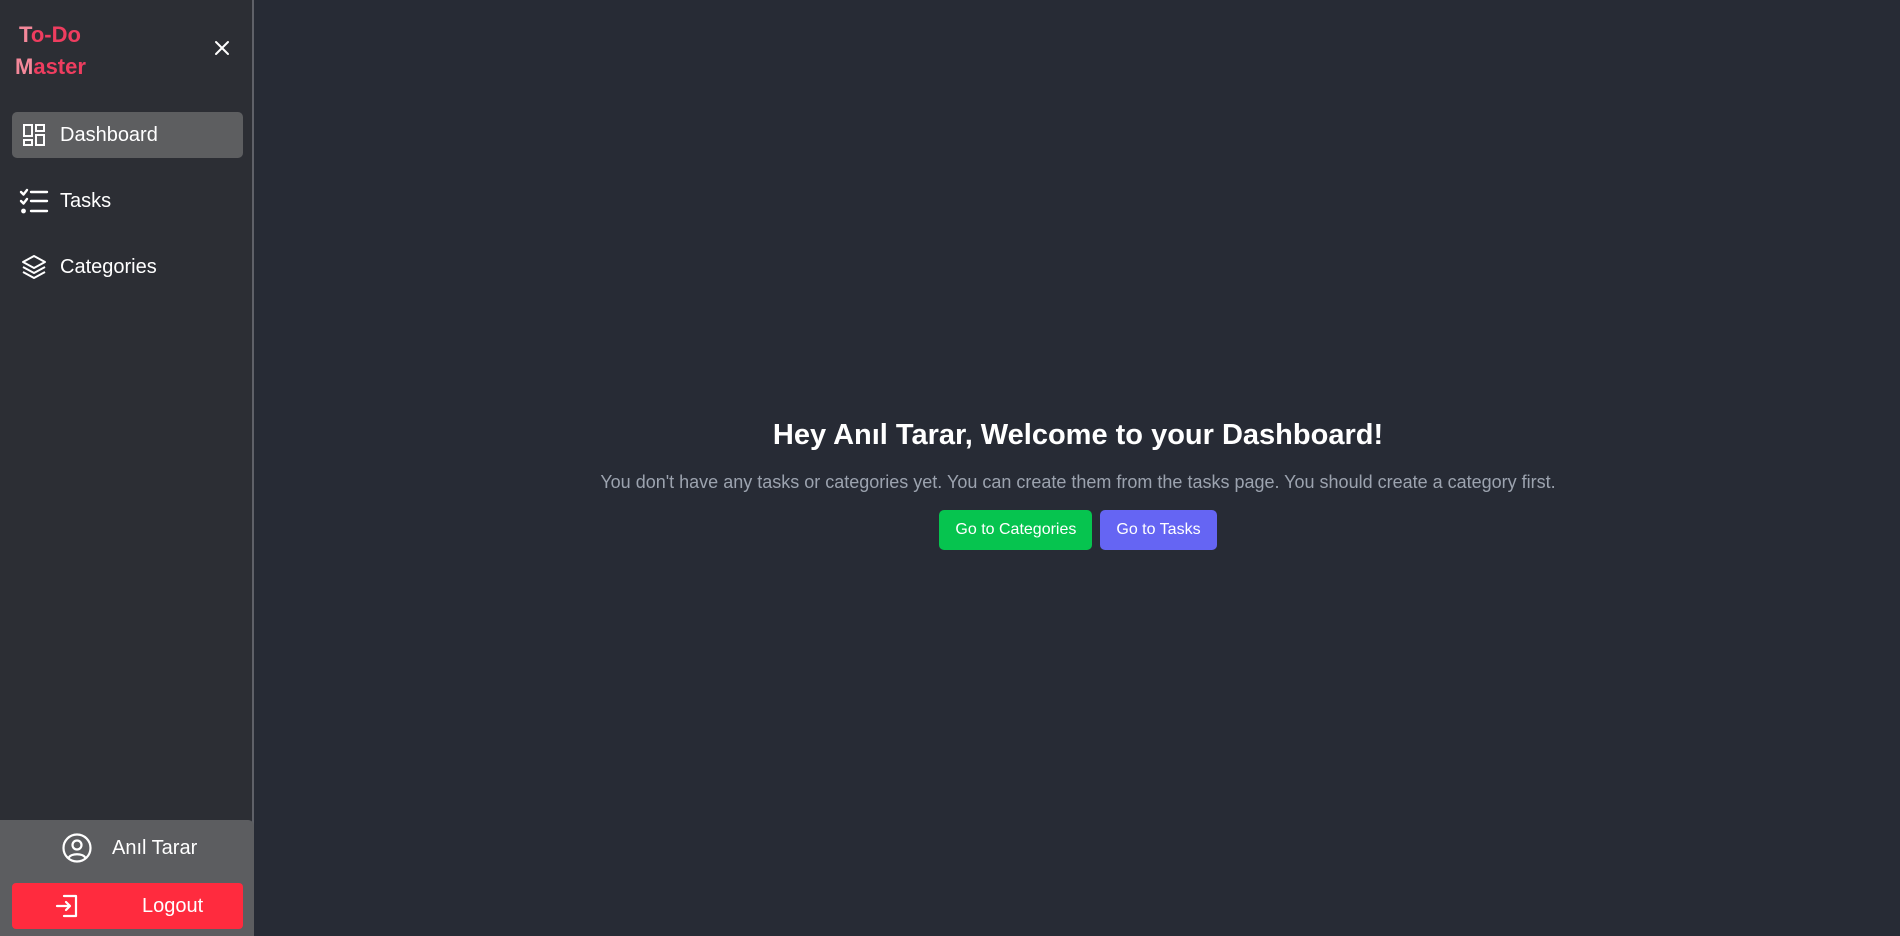 The width and height of the screenshot is (1900, 936). I want to click on brand-line-2: Master, so click(50, 67).